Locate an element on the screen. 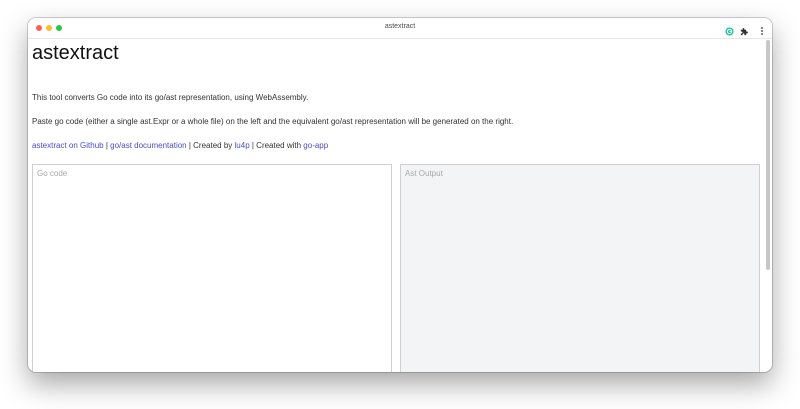  author-link: lu4p is located at coordinates (242, 145).